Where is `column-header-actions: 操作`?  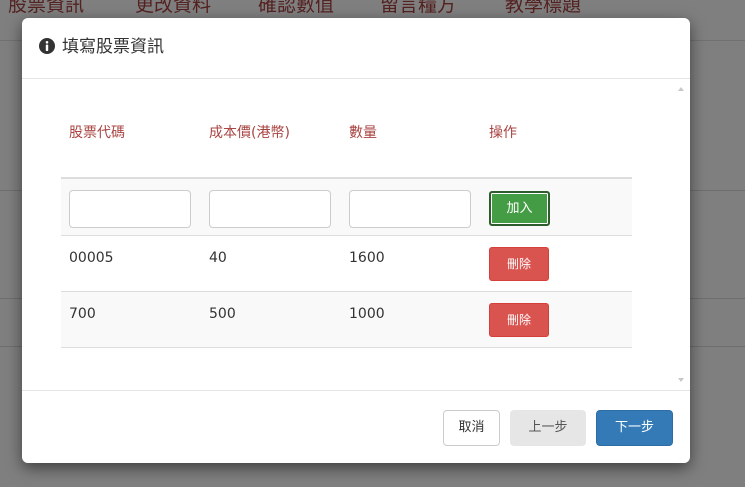 column-header-actions: 操作 is located at coordinates (503, 133).